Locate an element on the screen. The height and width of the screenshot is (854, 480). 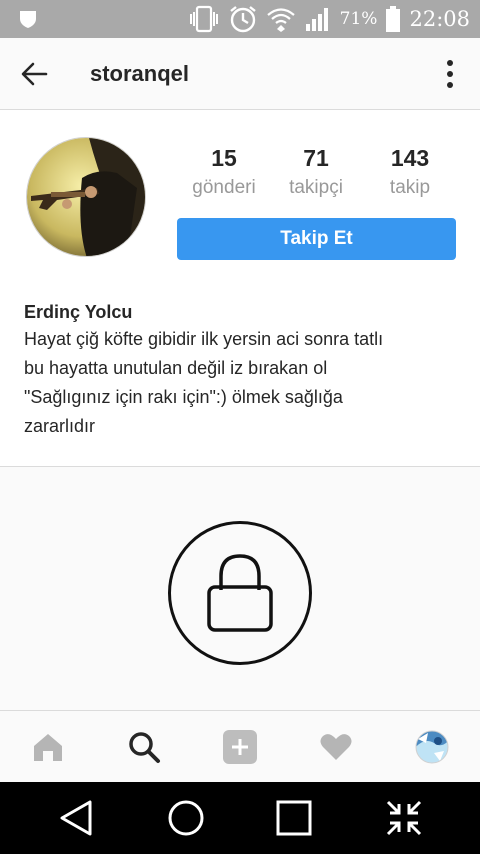
stat-followers: 71 takipçi is located at coordinates (316, 173).